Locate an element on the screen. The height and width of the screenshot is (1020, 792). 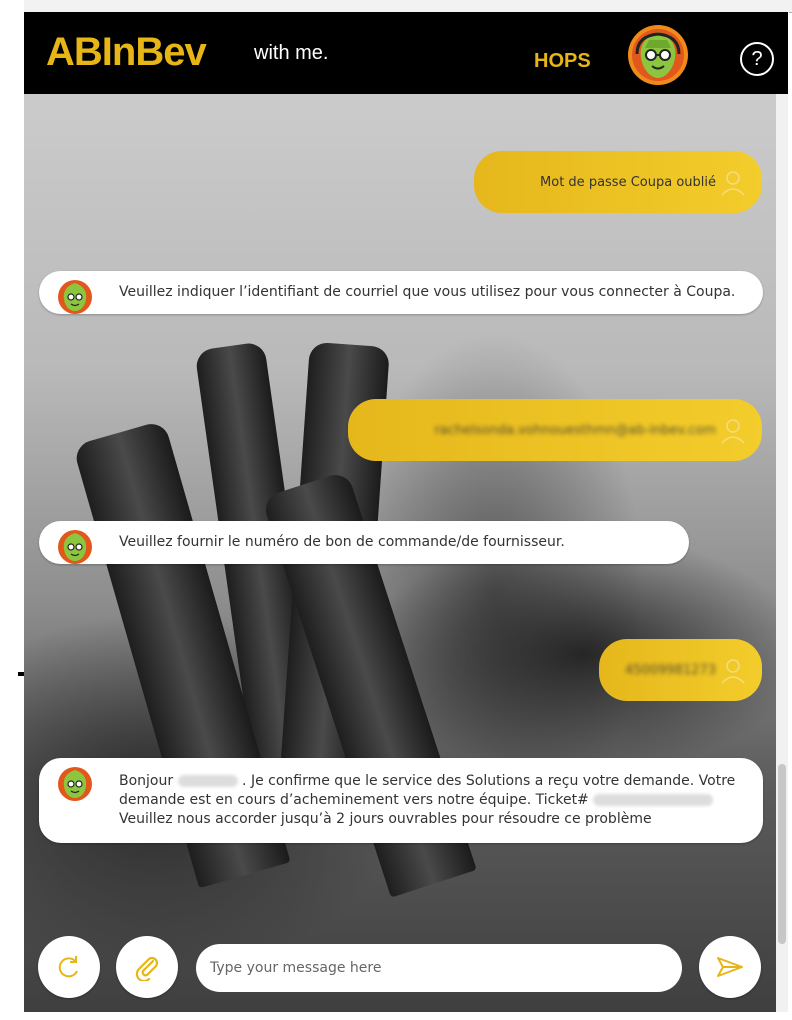
logo-tagline: with me. is located at coordinates (291, 53).